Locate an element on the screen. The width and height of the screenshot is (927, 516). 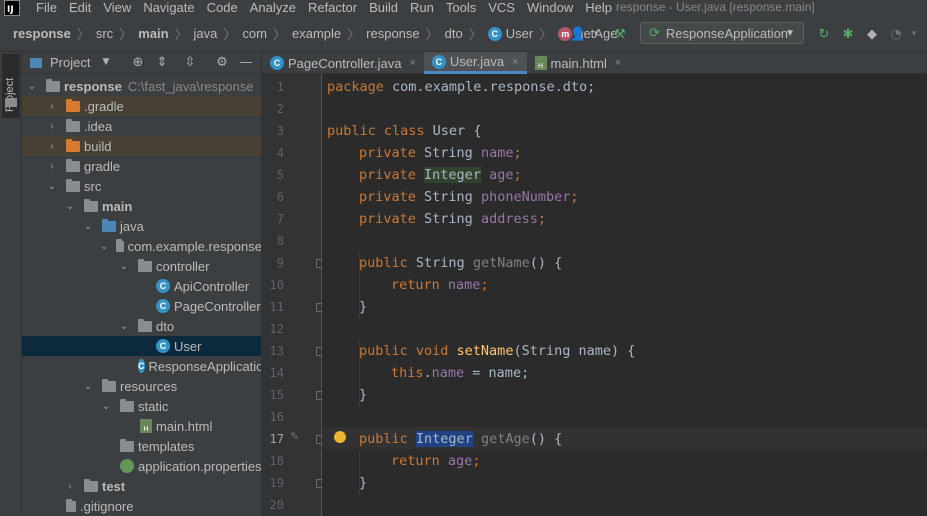
tree-item: › build is located at coordinates (141, 146).